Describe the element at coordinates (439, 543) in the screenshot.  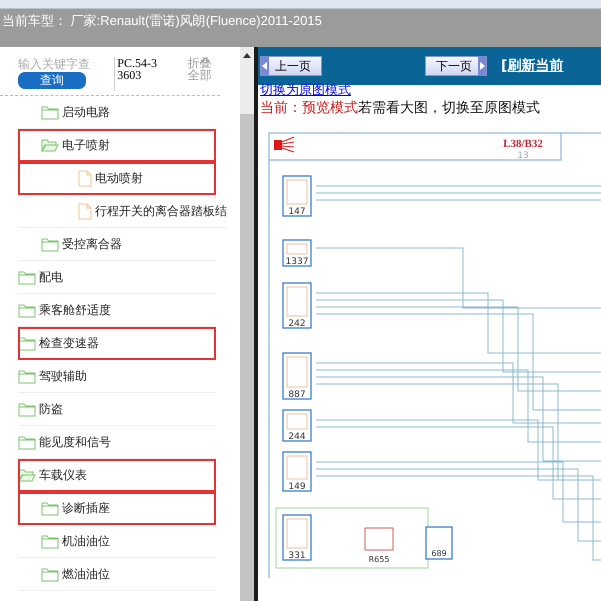
I see `module-symbol` at that location.